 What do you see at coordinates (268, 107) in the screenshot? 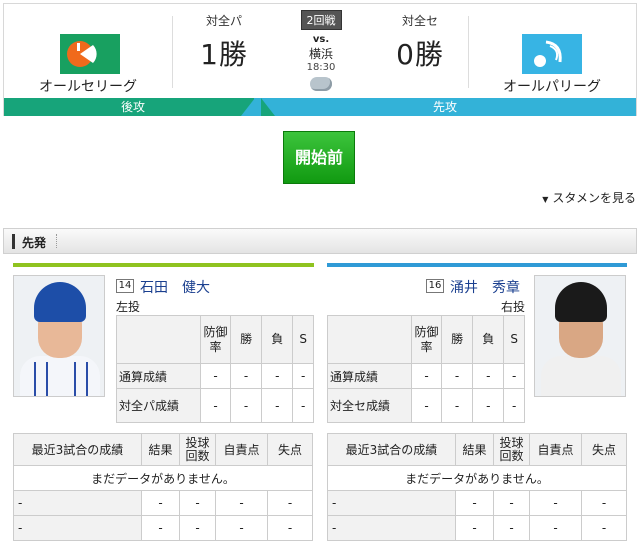
I see `bar-notch-left` at bounding box center [268, 107].